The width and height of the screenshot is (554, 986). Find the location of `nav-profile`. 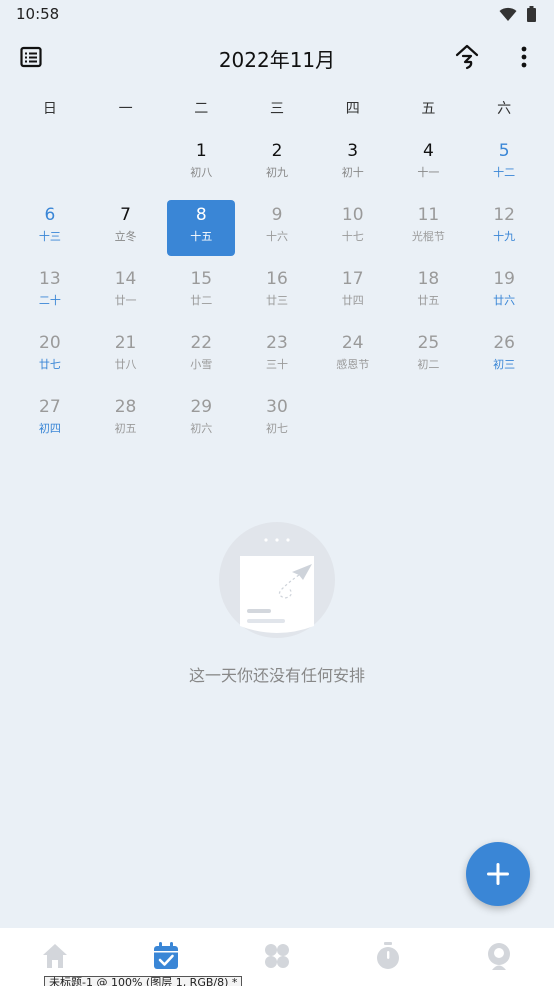

nav-profile is located at coordinates (498, 957).